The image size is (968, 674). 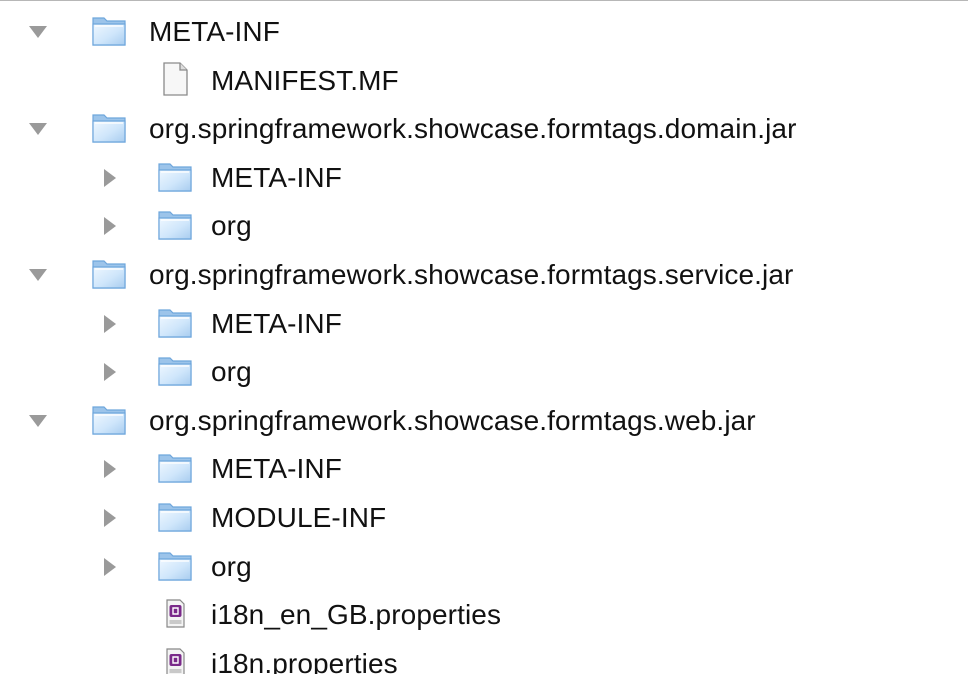 What do you see at coordinates (484, 657) in the screenshot?
I see `tree-row: i18n.properties` at bounding box center [484, 657].